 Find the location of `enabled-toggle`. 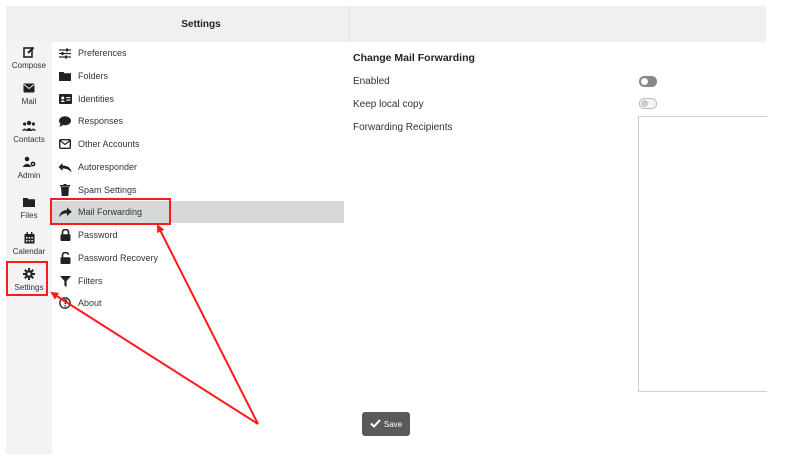

enabled-toggle is located at coordinates (648, 81).